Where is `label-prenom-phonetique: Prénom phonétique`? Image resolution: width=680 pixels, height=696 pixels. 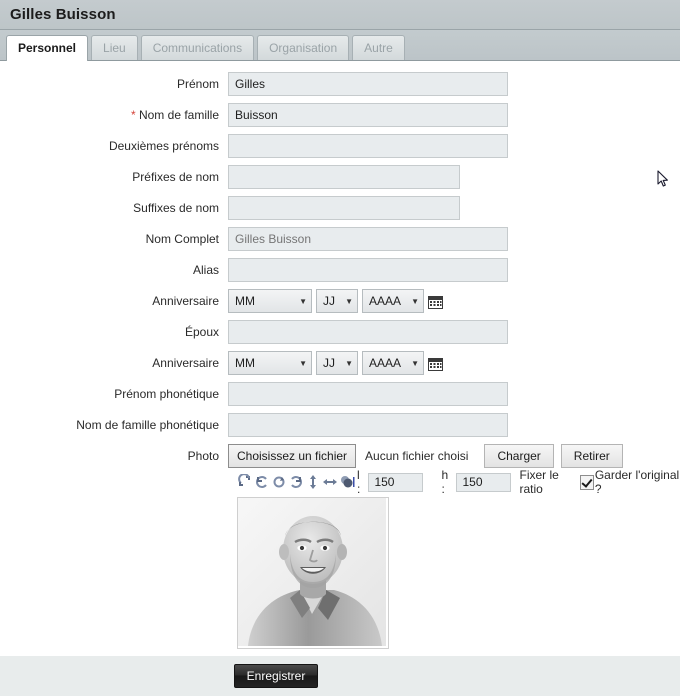 label-prenom-phonetique: Prénom phonétique is located at coordinates (166, 394).